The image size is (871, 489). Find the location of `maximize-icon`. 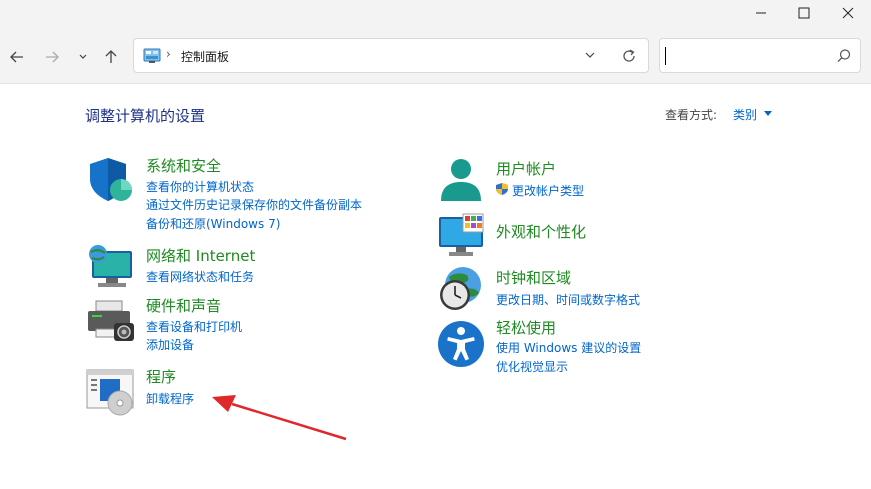

maximize-icon is located at coordinates (804, 13).